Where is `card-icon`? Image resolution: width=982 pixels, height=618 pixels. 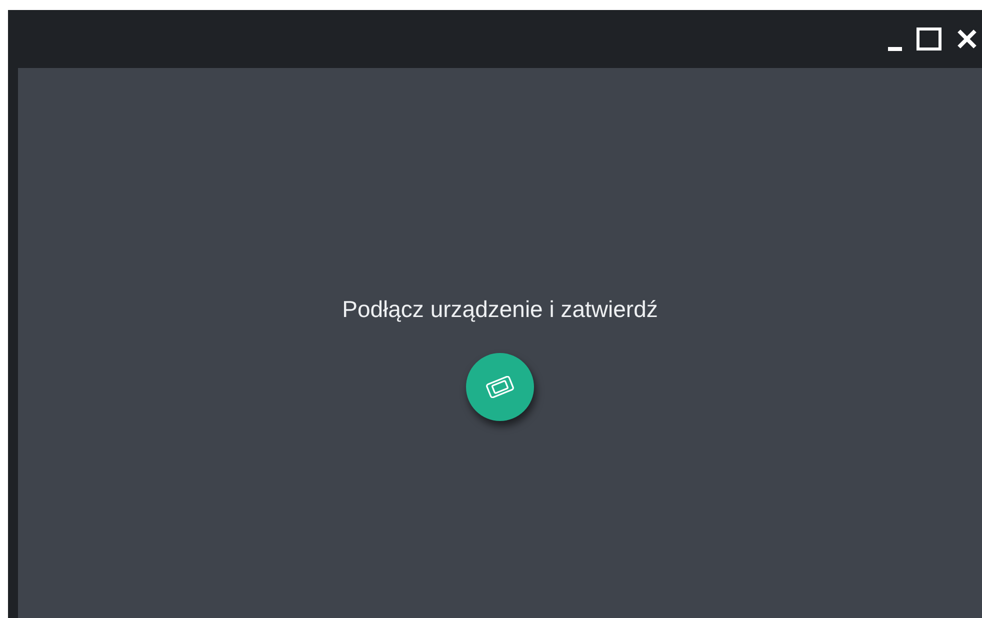 card-icon is located at coordinates (500, 387).